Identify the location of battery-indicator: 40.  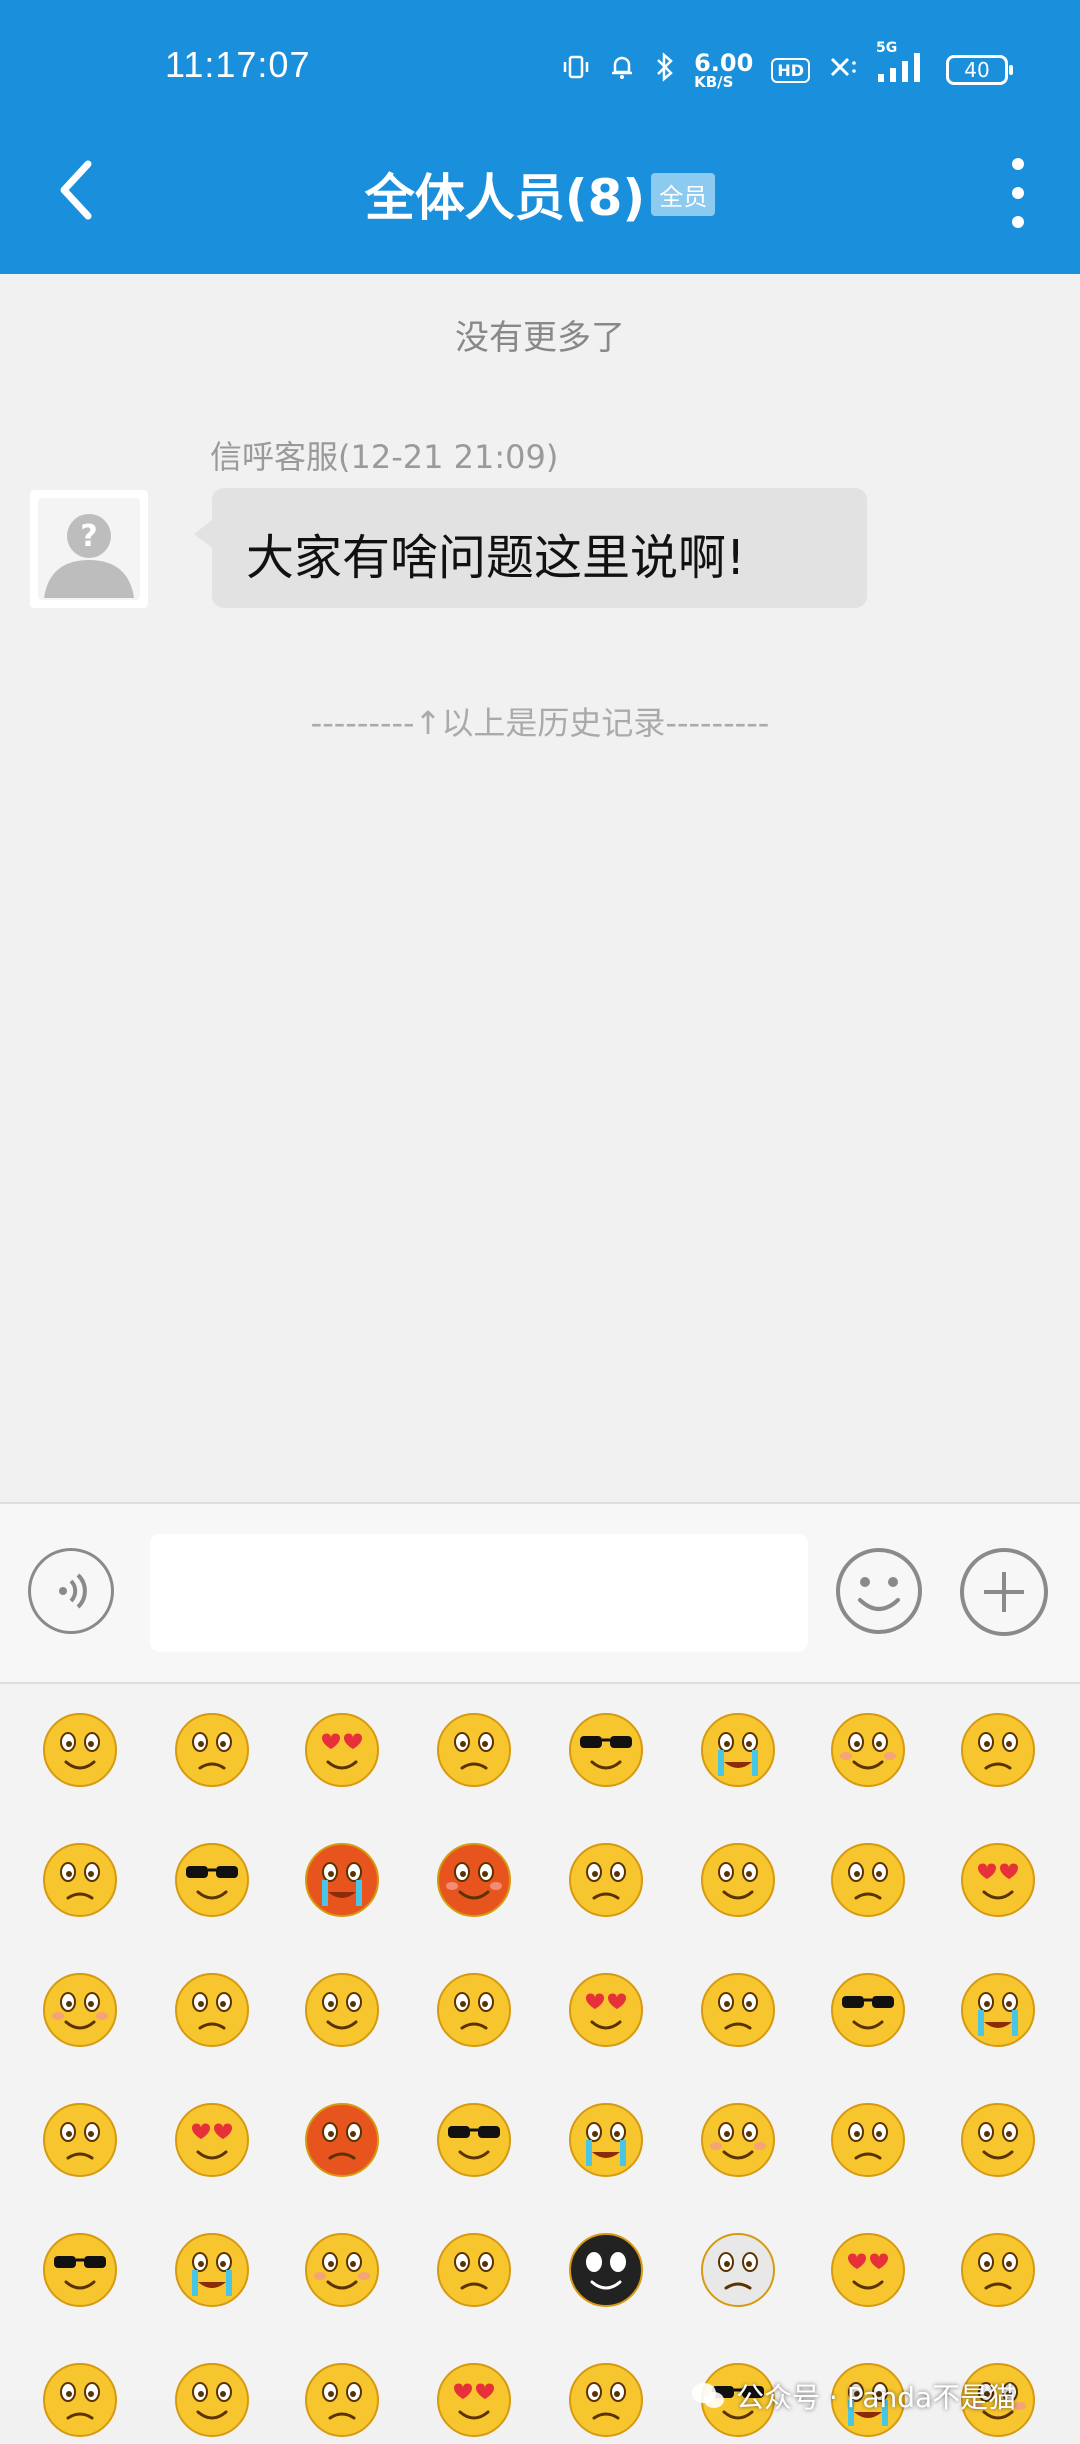
(979, 70).